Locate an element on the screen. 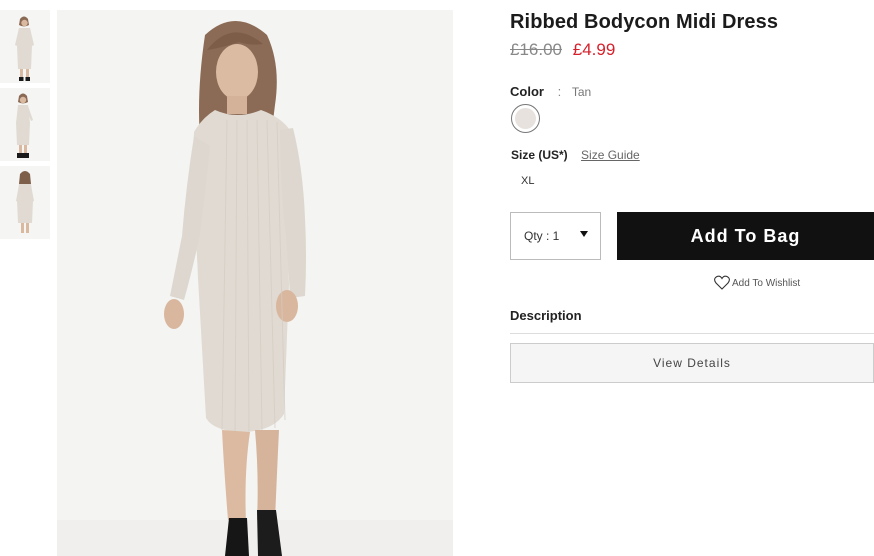  size-option-xl: XL is located at coordinates (527, 181).